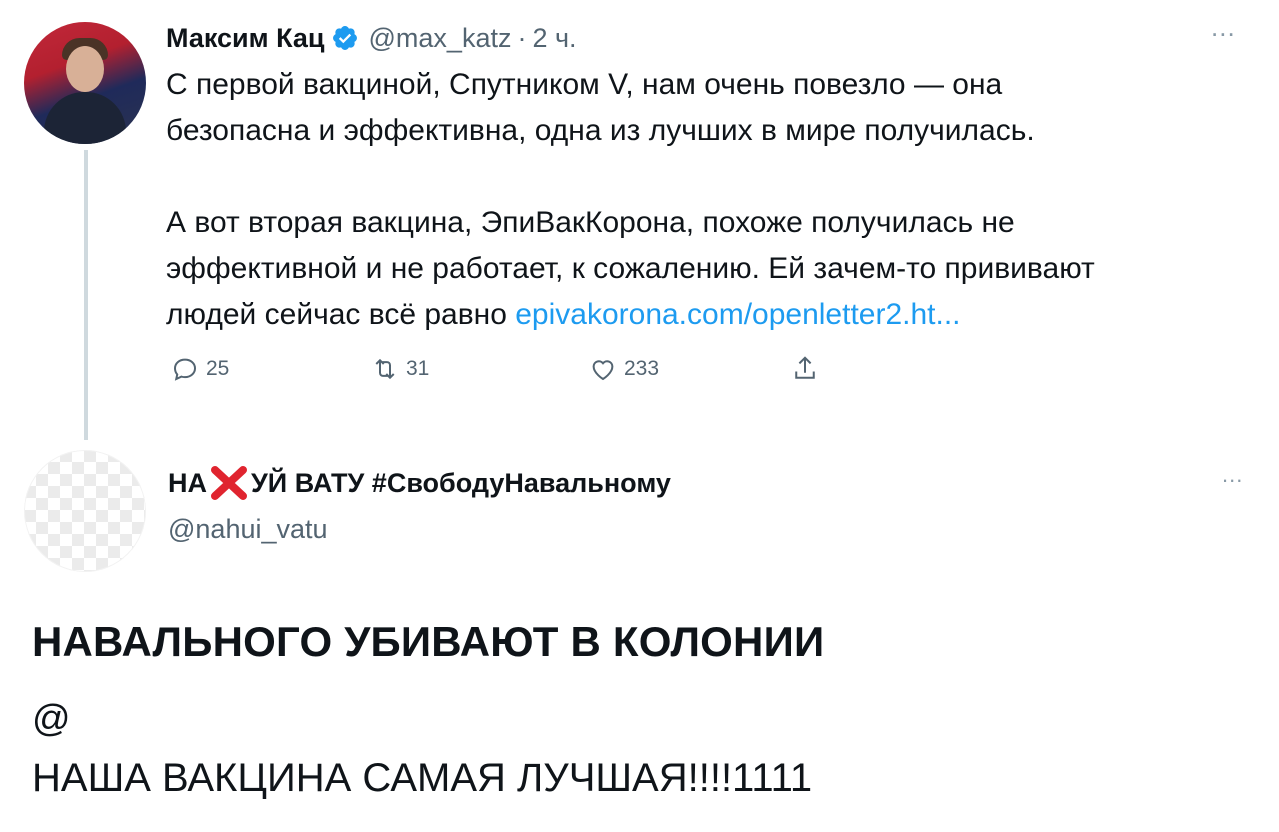 This screenshot has width=1279, height=832. I want to click on reply-count: 25, so click(218, 368).